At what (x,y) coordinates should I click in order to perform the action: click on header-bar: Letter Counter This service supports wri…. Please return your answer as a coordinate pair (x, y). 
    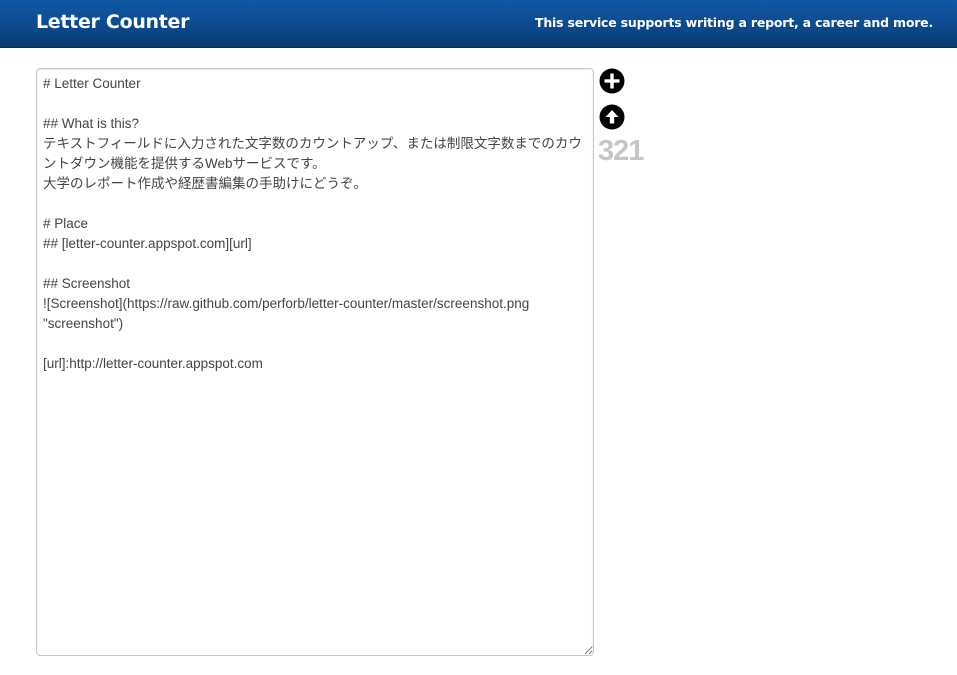
    Looking at the image, I should click on (478, 24).